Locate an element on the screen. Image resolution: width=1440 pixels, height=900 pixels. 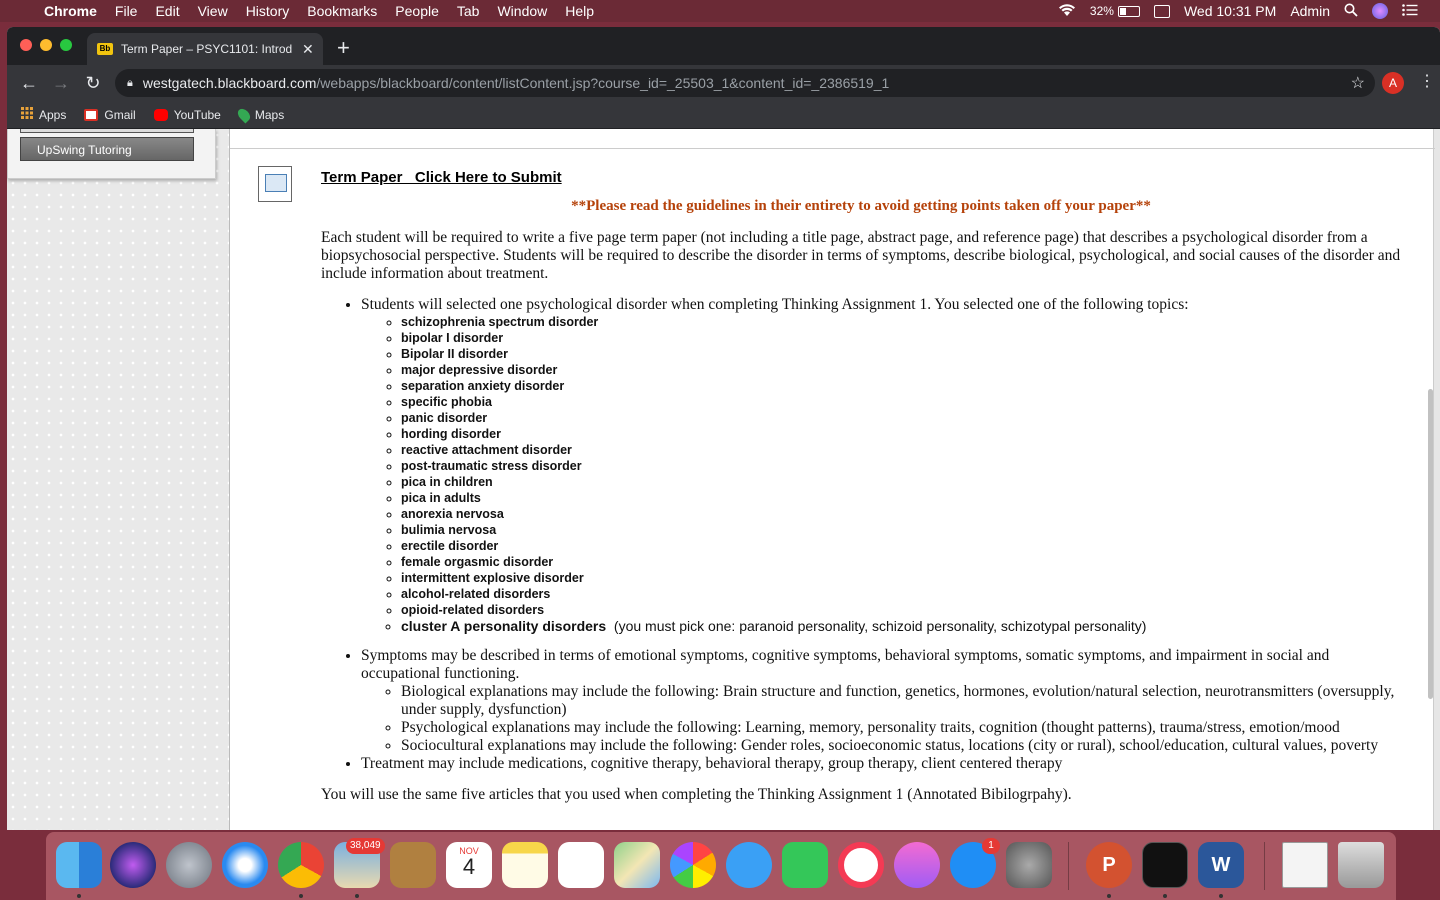
calendar-icon: NOV 4 is located at coordinates (469, 865).